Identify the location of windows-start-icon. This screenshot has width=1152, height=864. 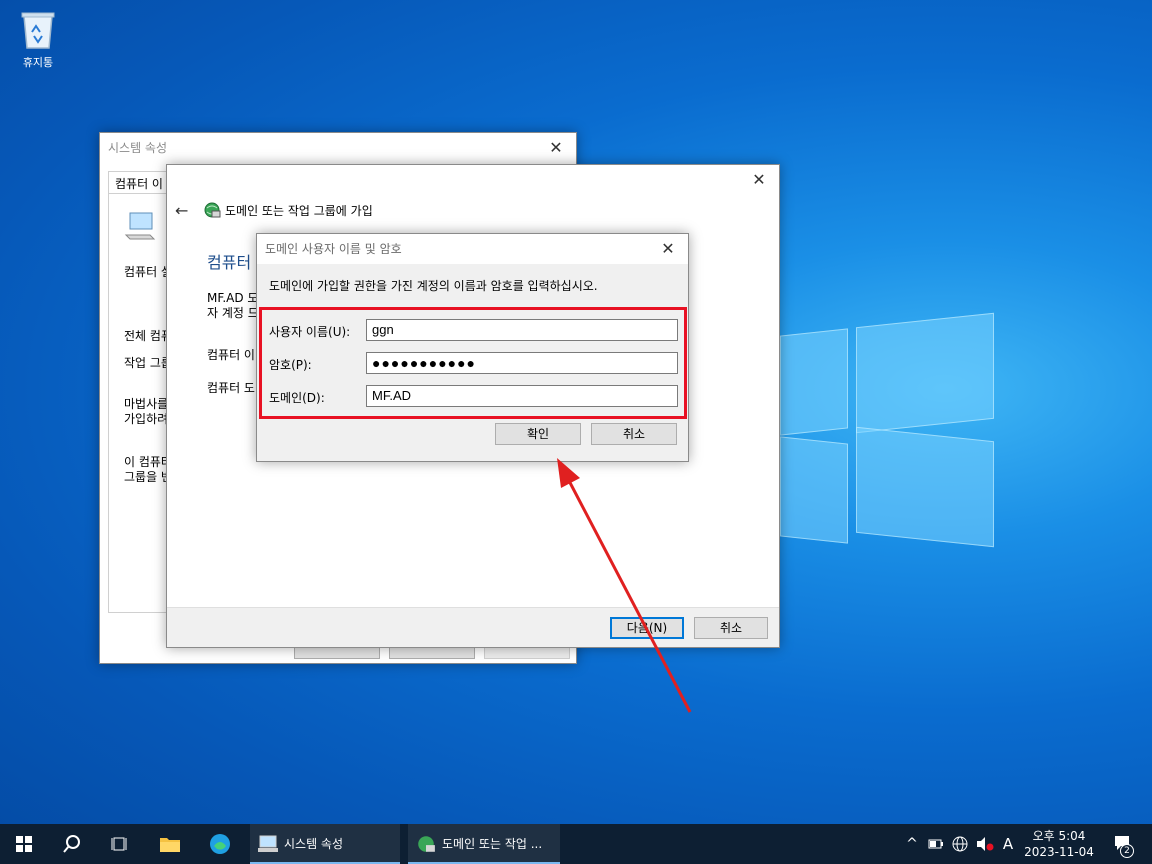
(24, 844).